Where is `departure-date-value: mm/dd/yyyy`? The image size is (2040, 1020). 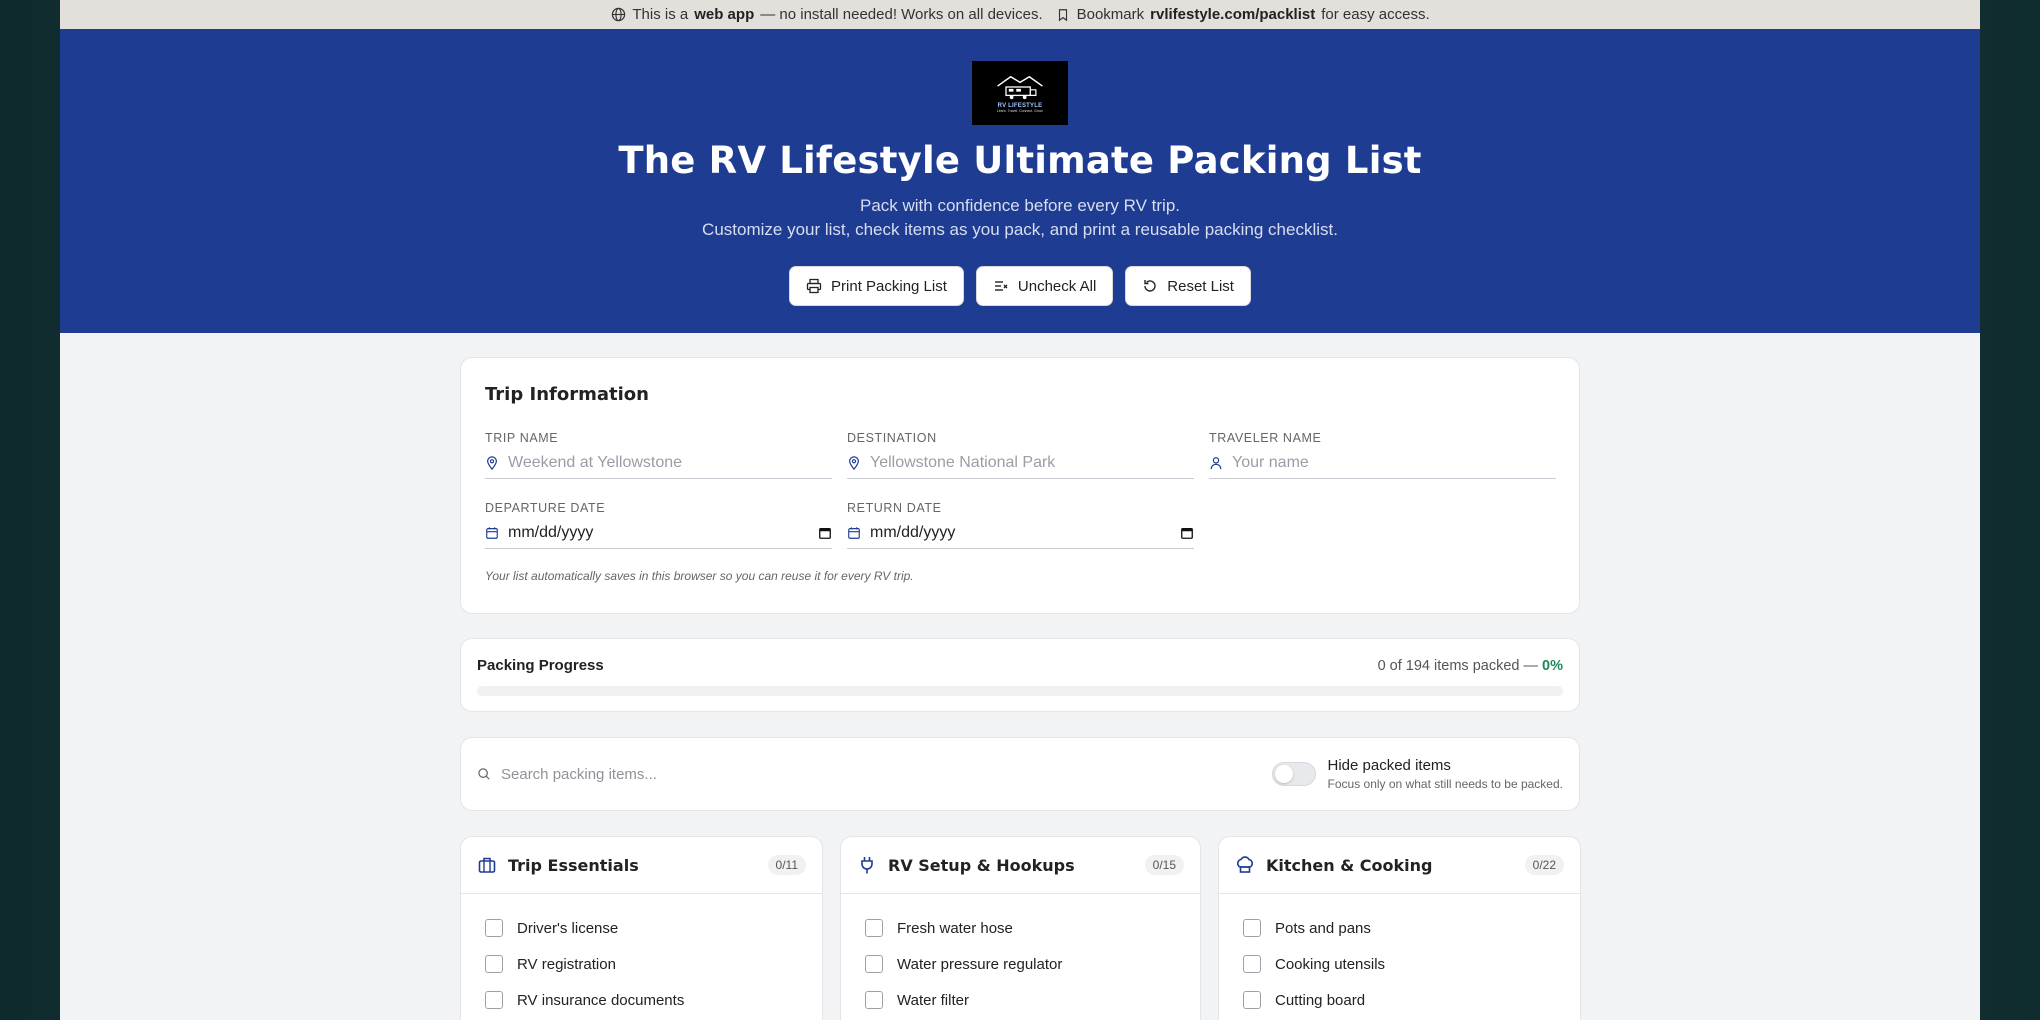
departure-date-value: mm/dd/yyyy is located at coordinates (551, 532).